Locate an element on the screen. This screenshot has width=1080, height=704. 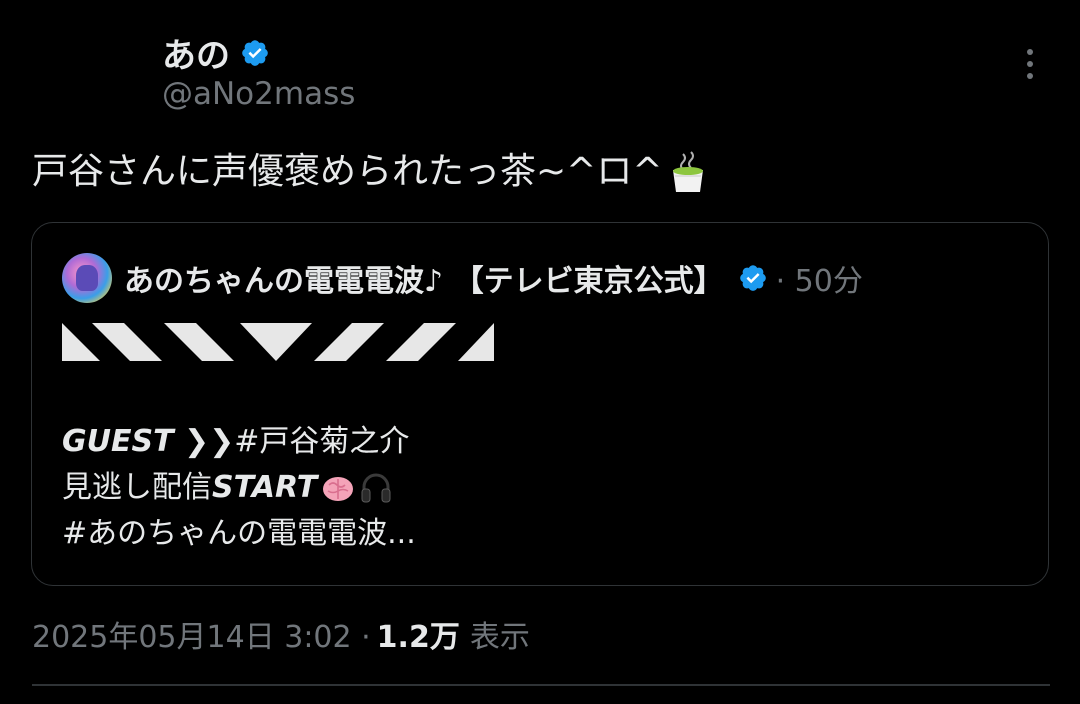
tweet-text-content: 戸谷さんに声優褒められたっ茶~^ロ^ is located at coordinates (347, 172).